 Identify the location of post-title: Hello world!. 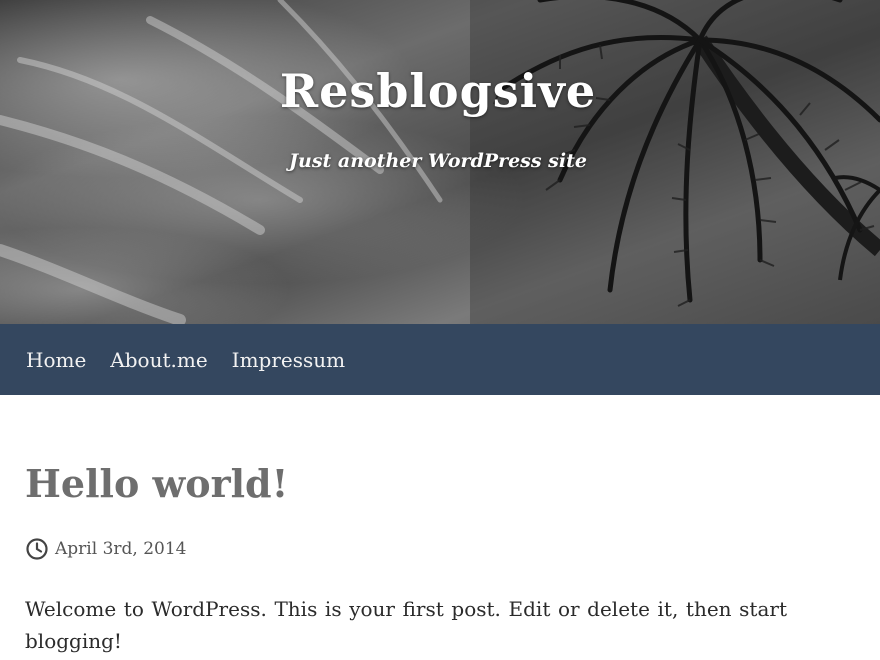
(440, 484).